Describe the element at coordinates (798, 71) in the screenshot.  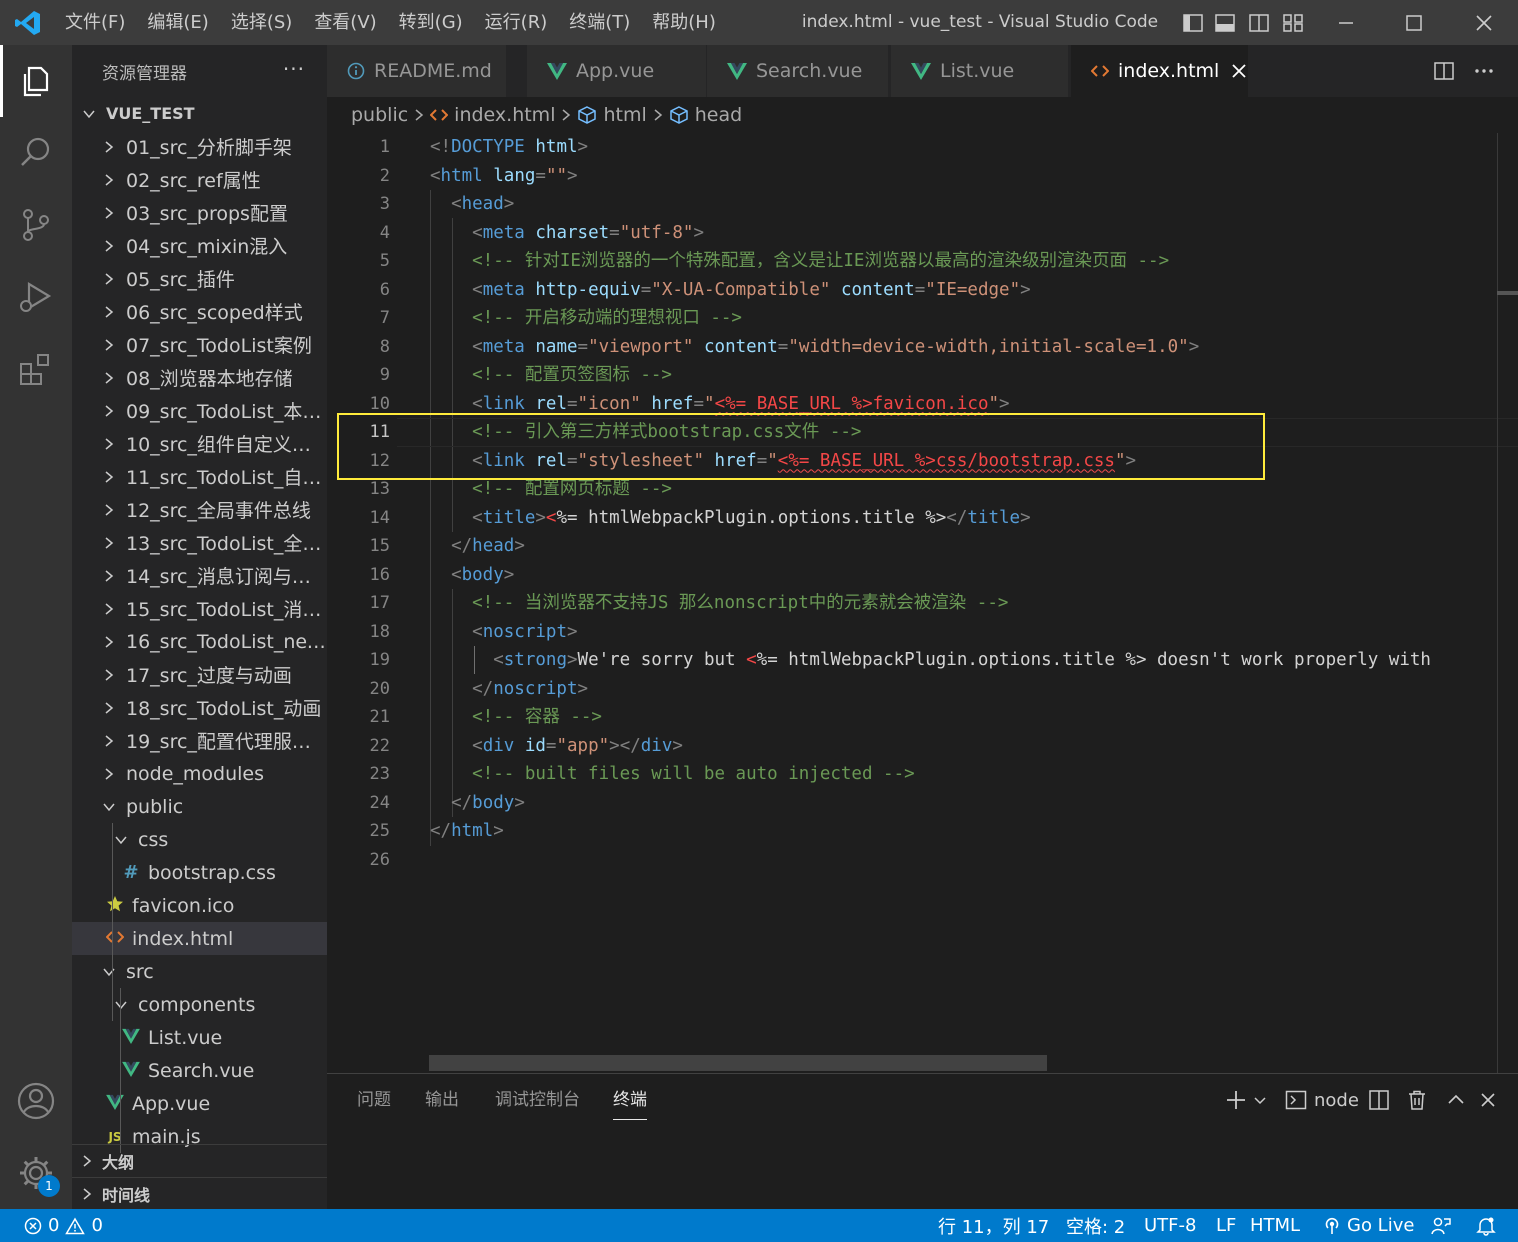
I see `tab-search-vue: Search.vue` at that location.